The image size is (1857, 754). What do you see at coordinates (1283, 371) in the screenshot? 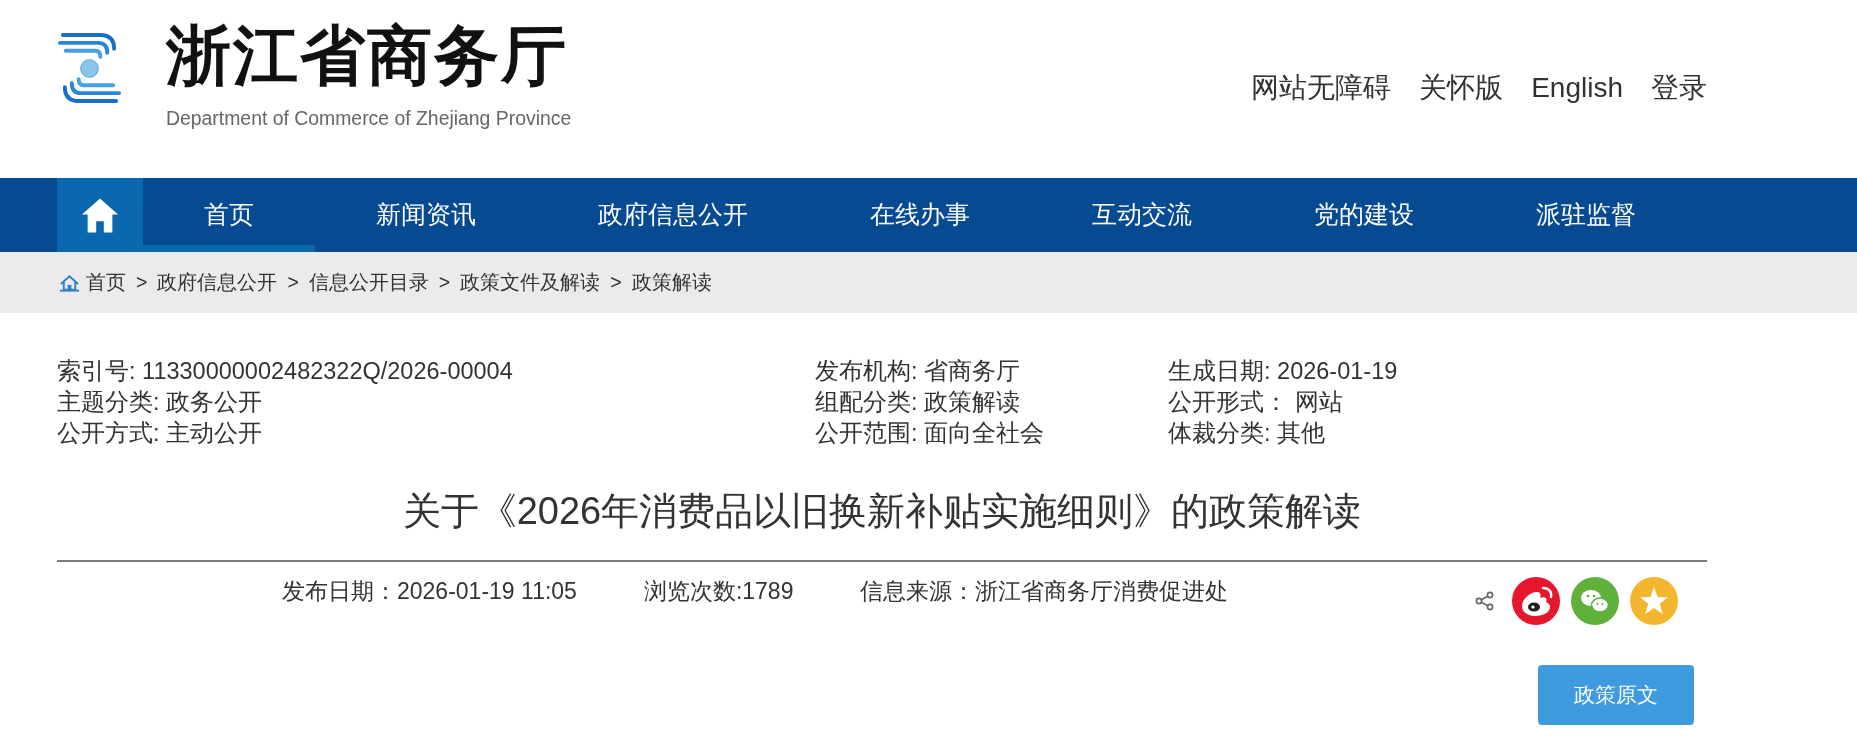
I see `meta-field: 生成日期: 2026-01-19` at bounding box center [1283, 371].